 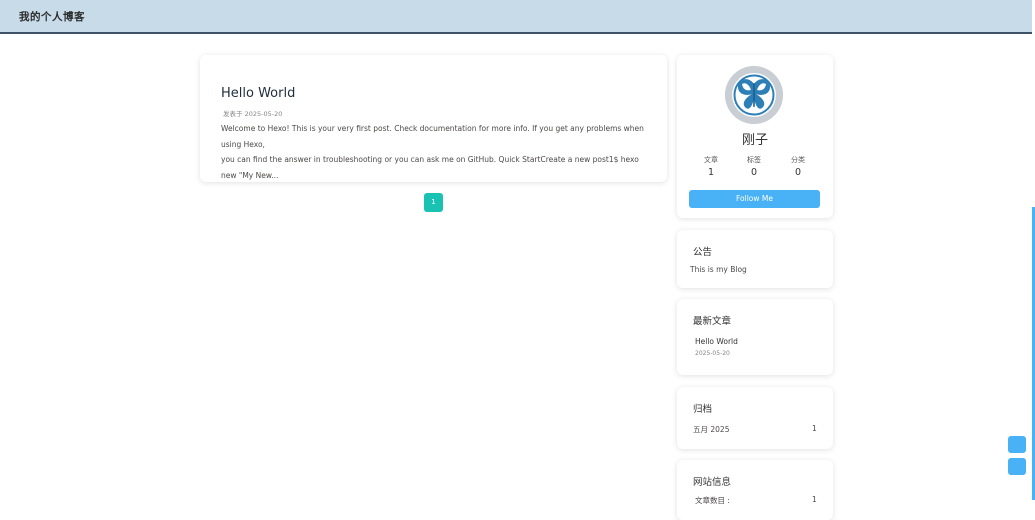 What do you see at coordinates (814, 428) in the screenshot?
I see `archive-item-count: 1` at bounding box center [814, 428].